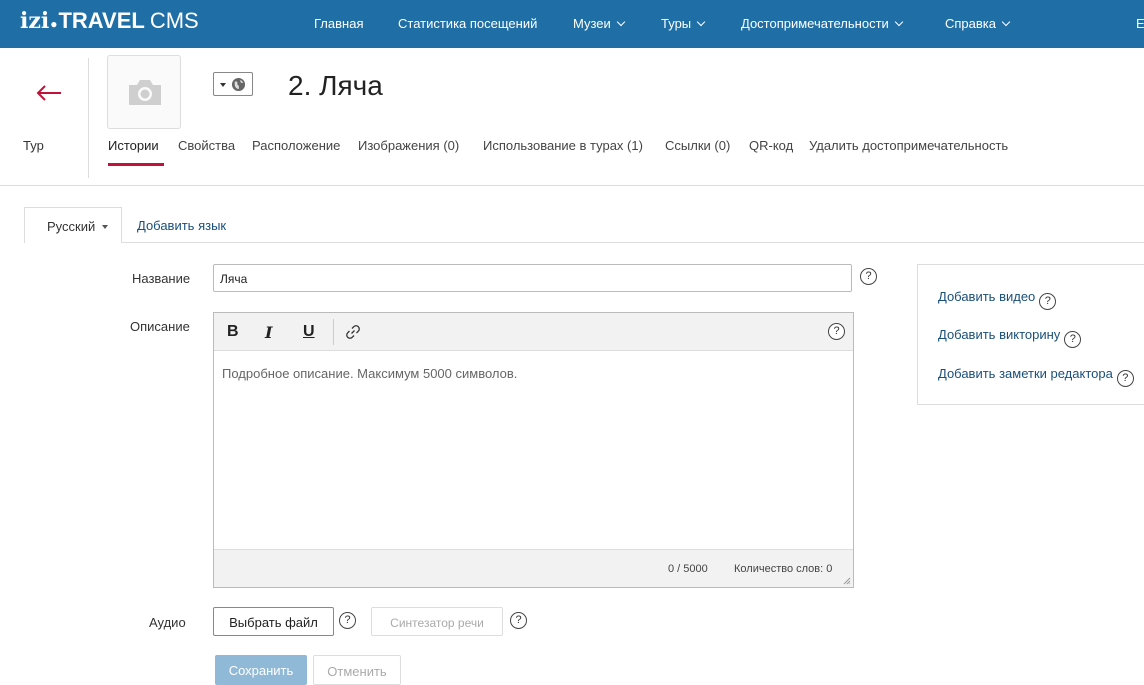 This screenshot has height=685, width=1144. What do you see at coordinates (73, 225) in the screenshot?
I see `language-tab-russian: Русский` at bounding box center [73, 225].